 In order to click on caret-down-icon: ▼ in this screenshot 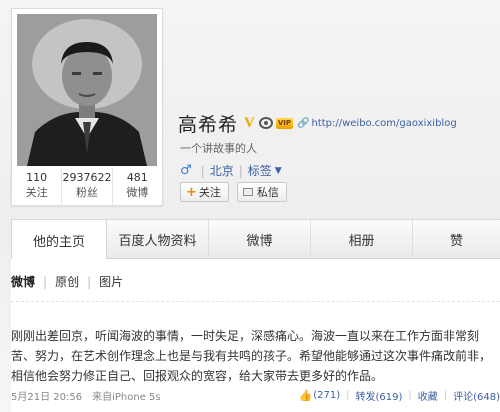, I will do `click(278, 171)`.